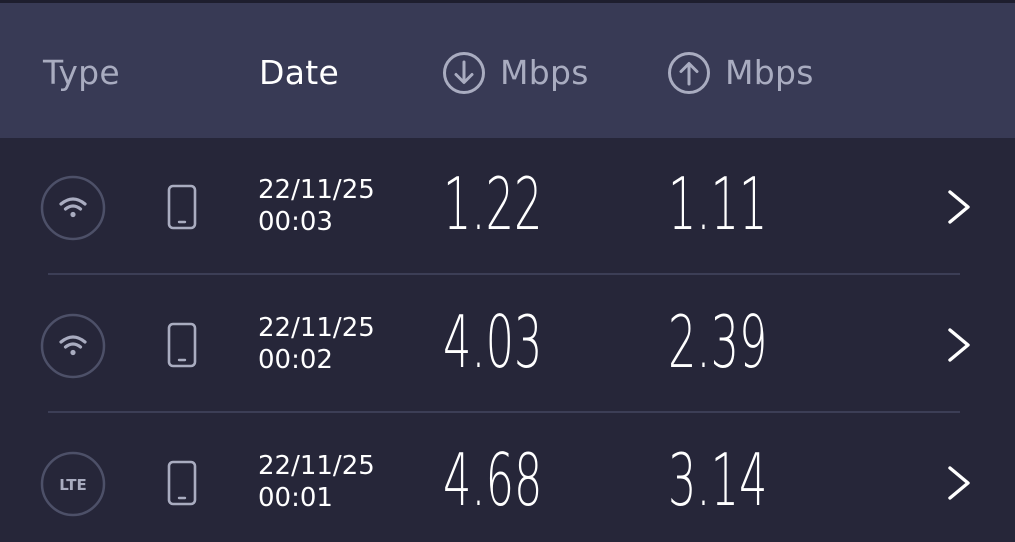 This screenshot has height=542, width=1015. I want to click on result-time: 00:02, so click(295, 360).